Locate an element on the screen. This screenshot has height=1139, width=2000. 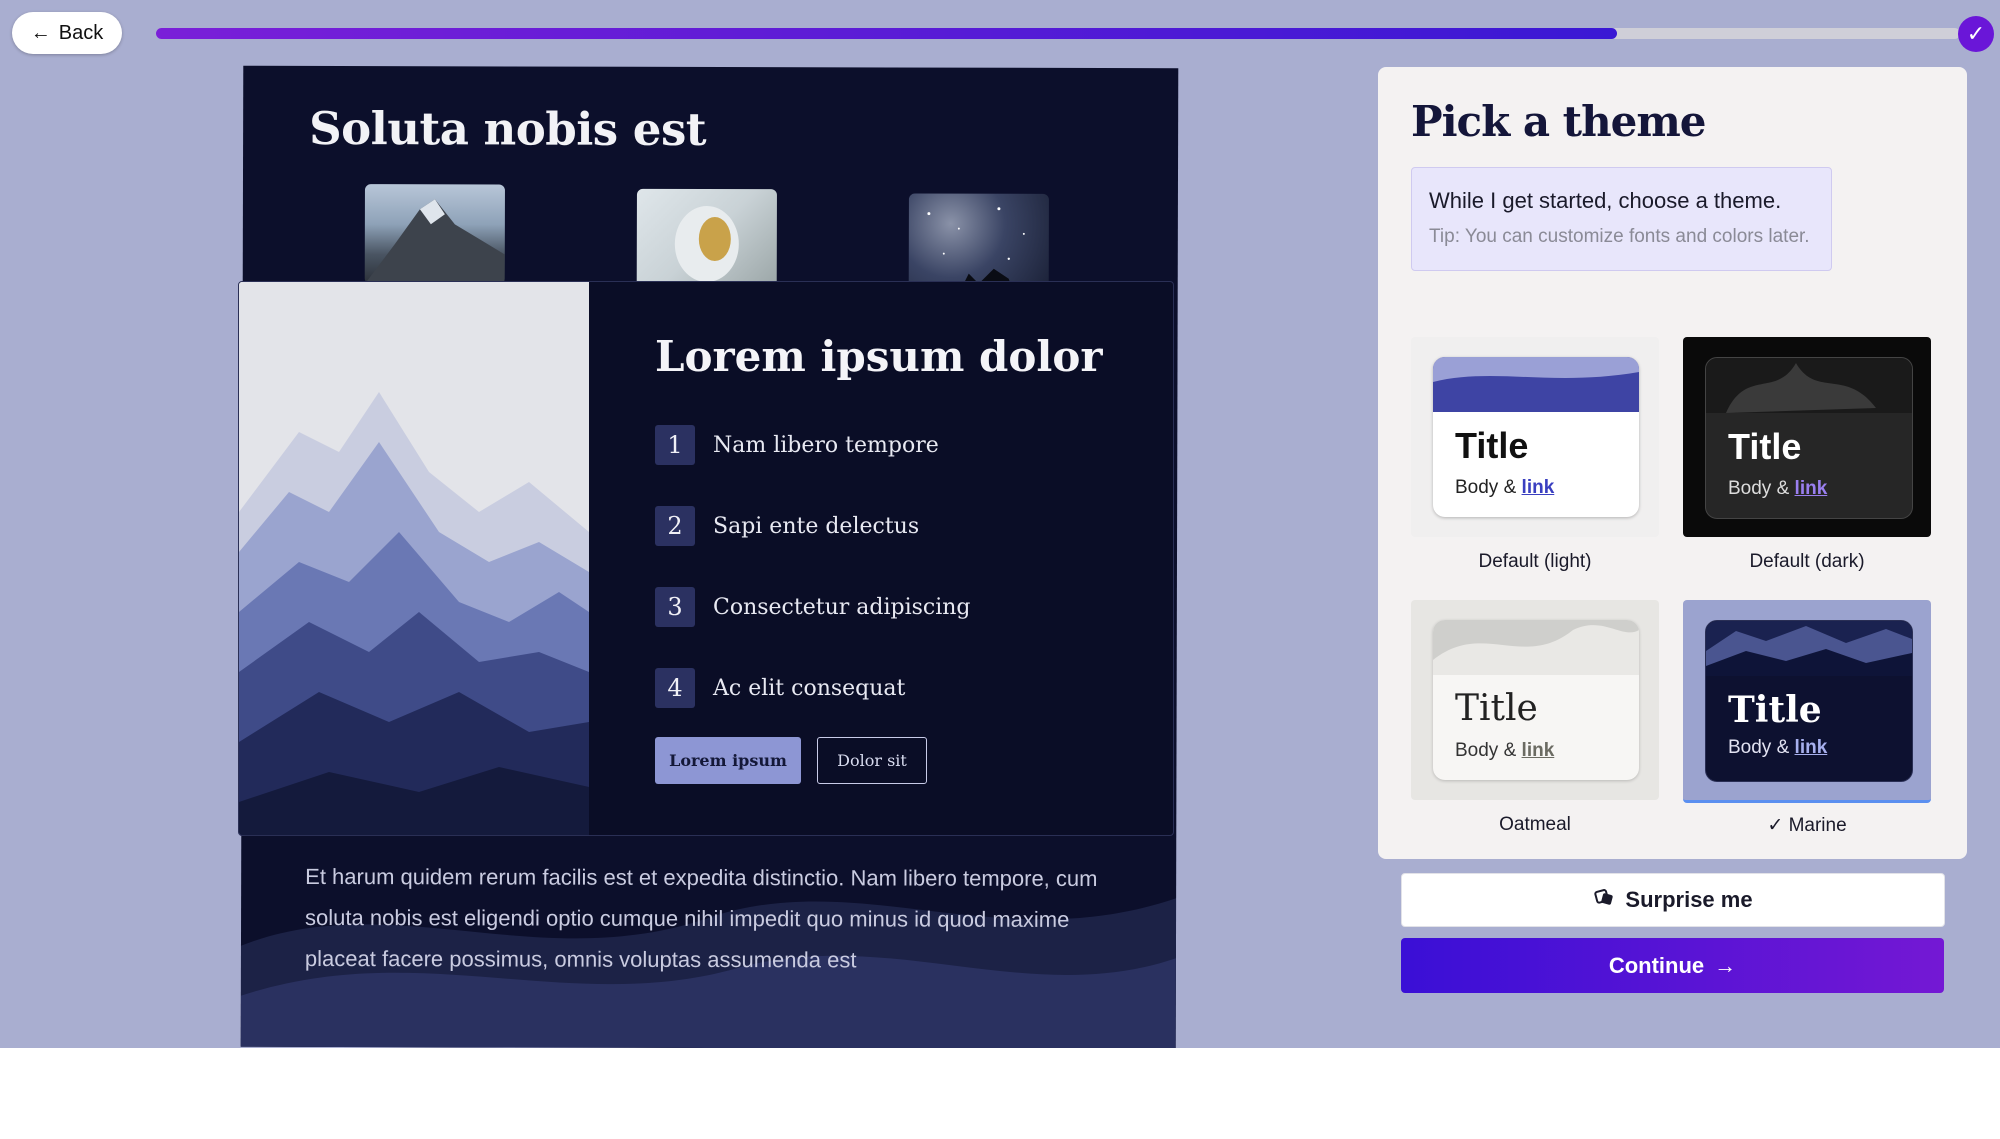
list-item: 2 Sapi ente delectus is located at coordinates (787, 526).